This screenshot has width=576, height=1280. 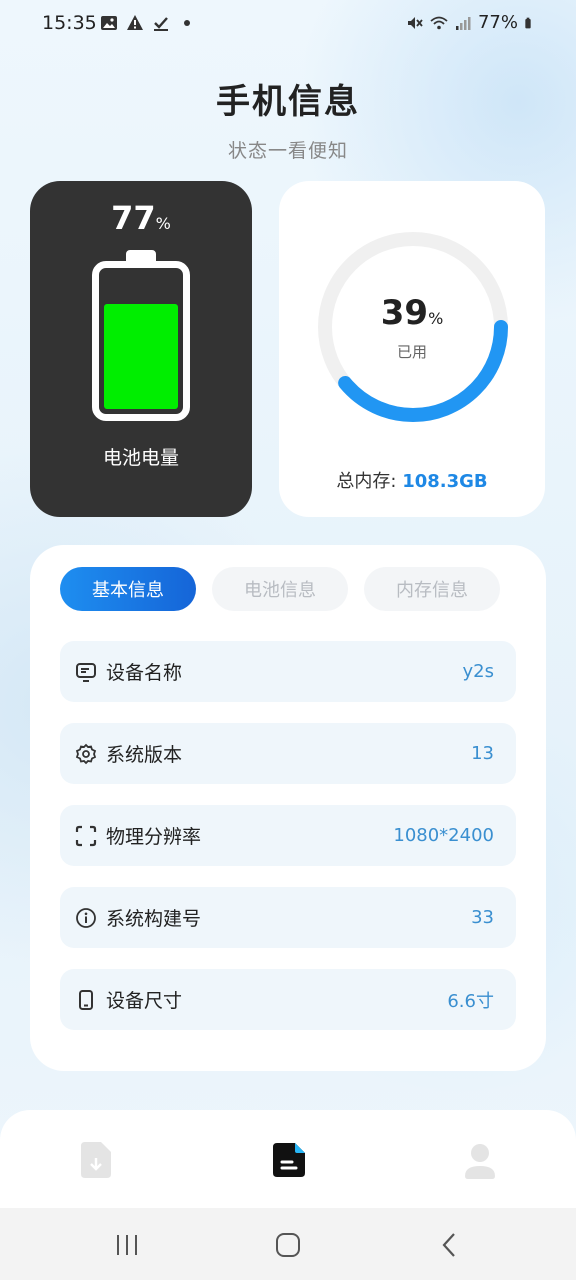 I want to click on back-button, so click(x=450, y=1245).